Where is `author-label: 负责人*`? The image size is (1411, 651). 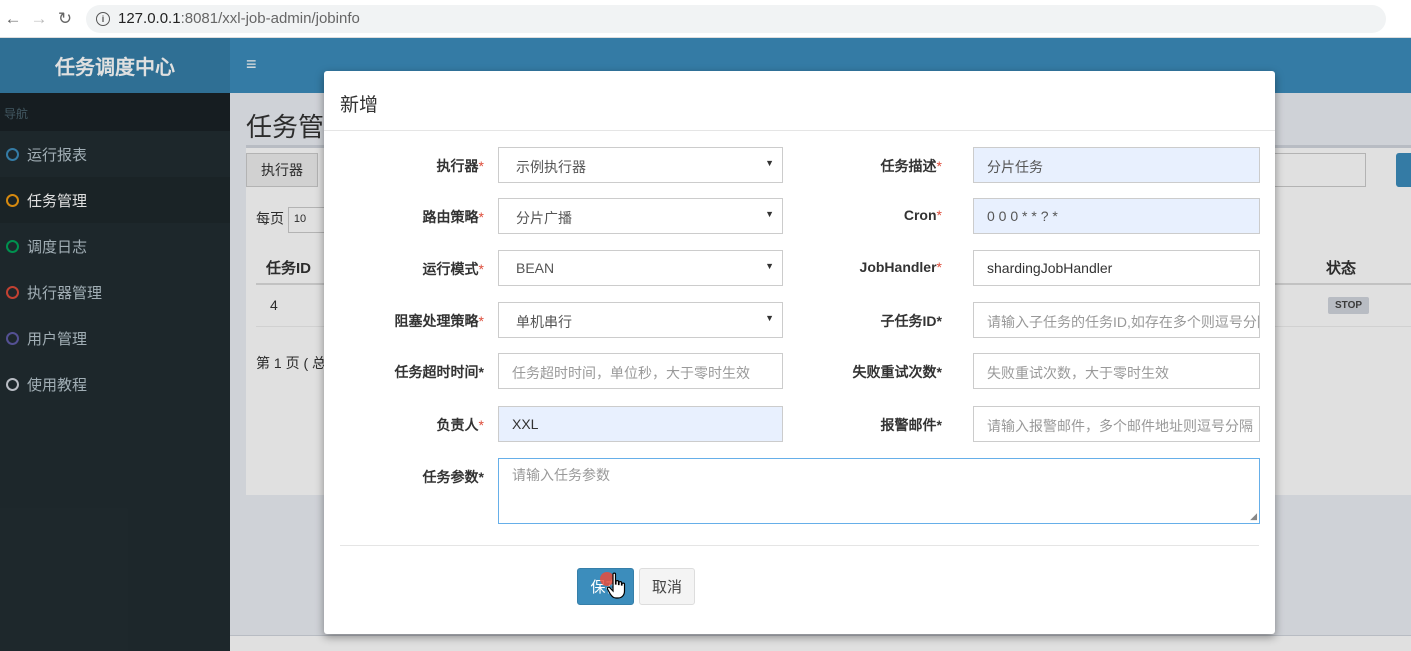 author-label: 负责人* is located at coordinates (404, 425).